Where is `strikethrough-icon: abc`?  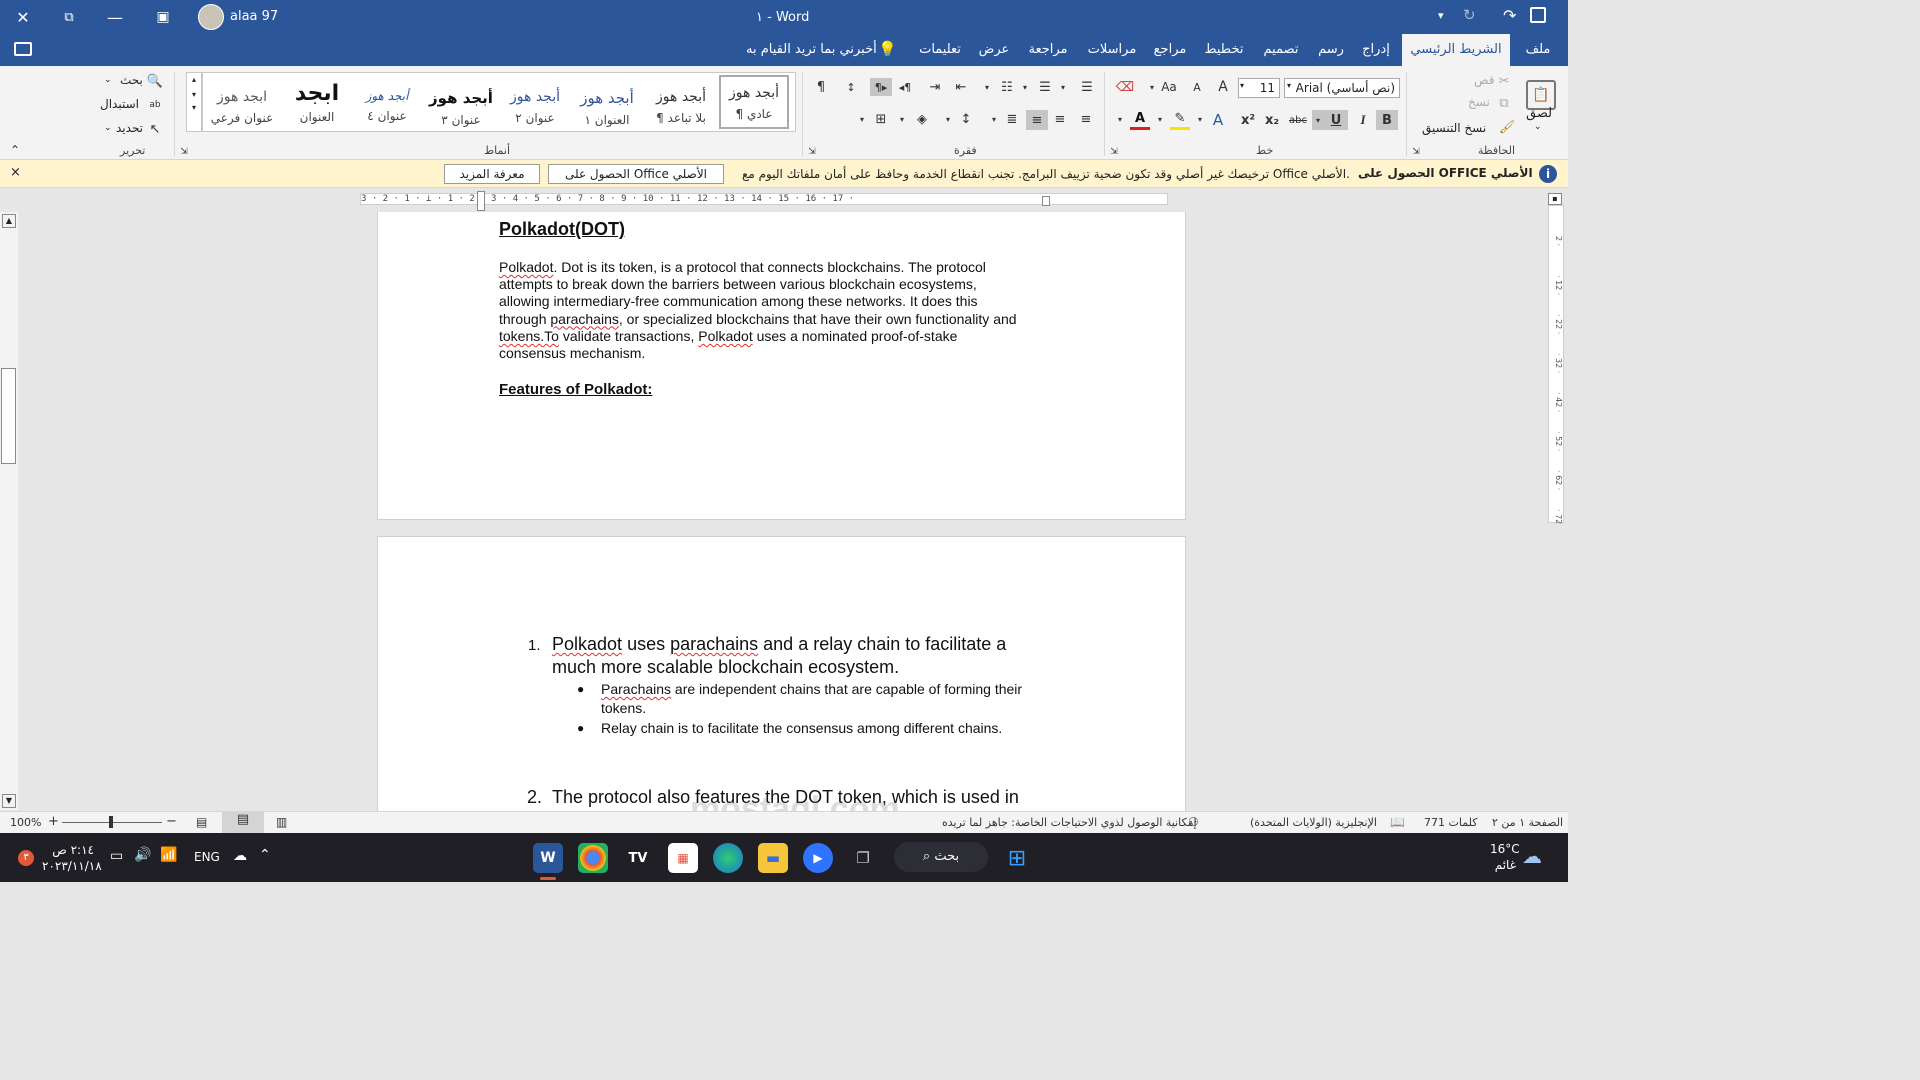 strikethrough-icon: abc is located at coordinates (1298, 120).